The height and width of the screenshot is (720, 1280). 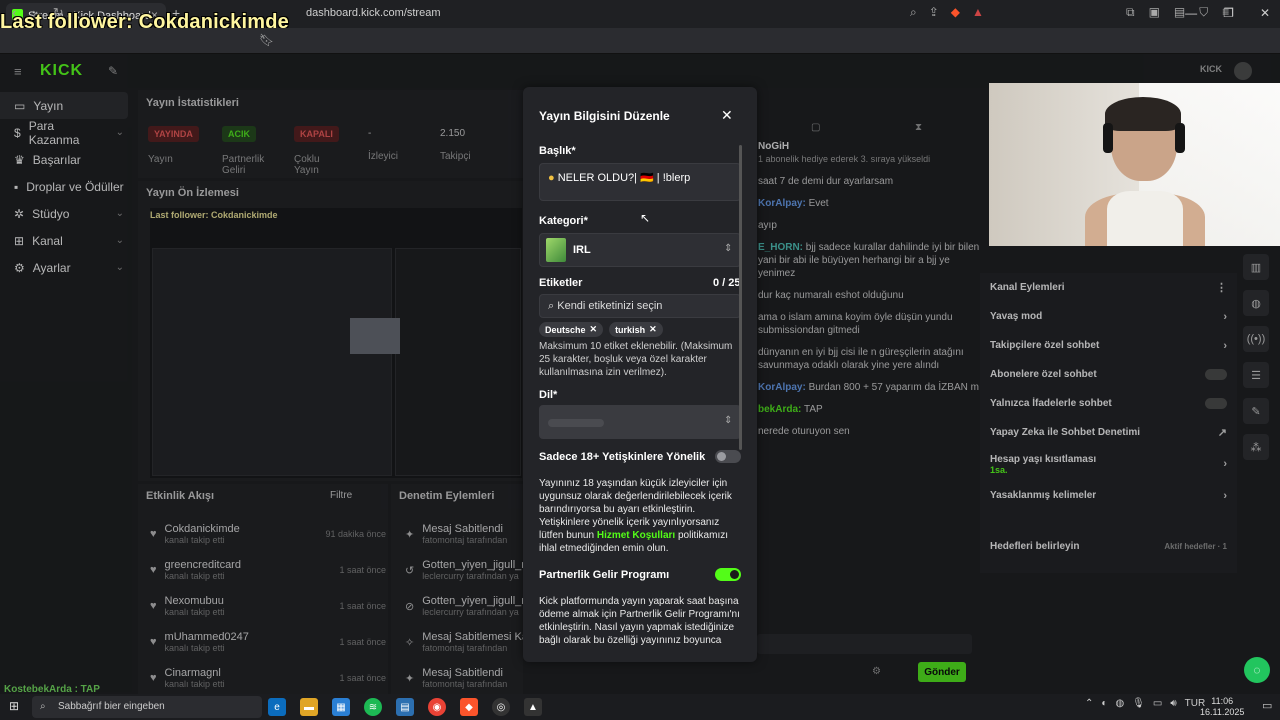 What do you see at coordinates (978, 12) in the screenshot?
I see `rewards-icon: ▲` at bounding box center [978, 12].